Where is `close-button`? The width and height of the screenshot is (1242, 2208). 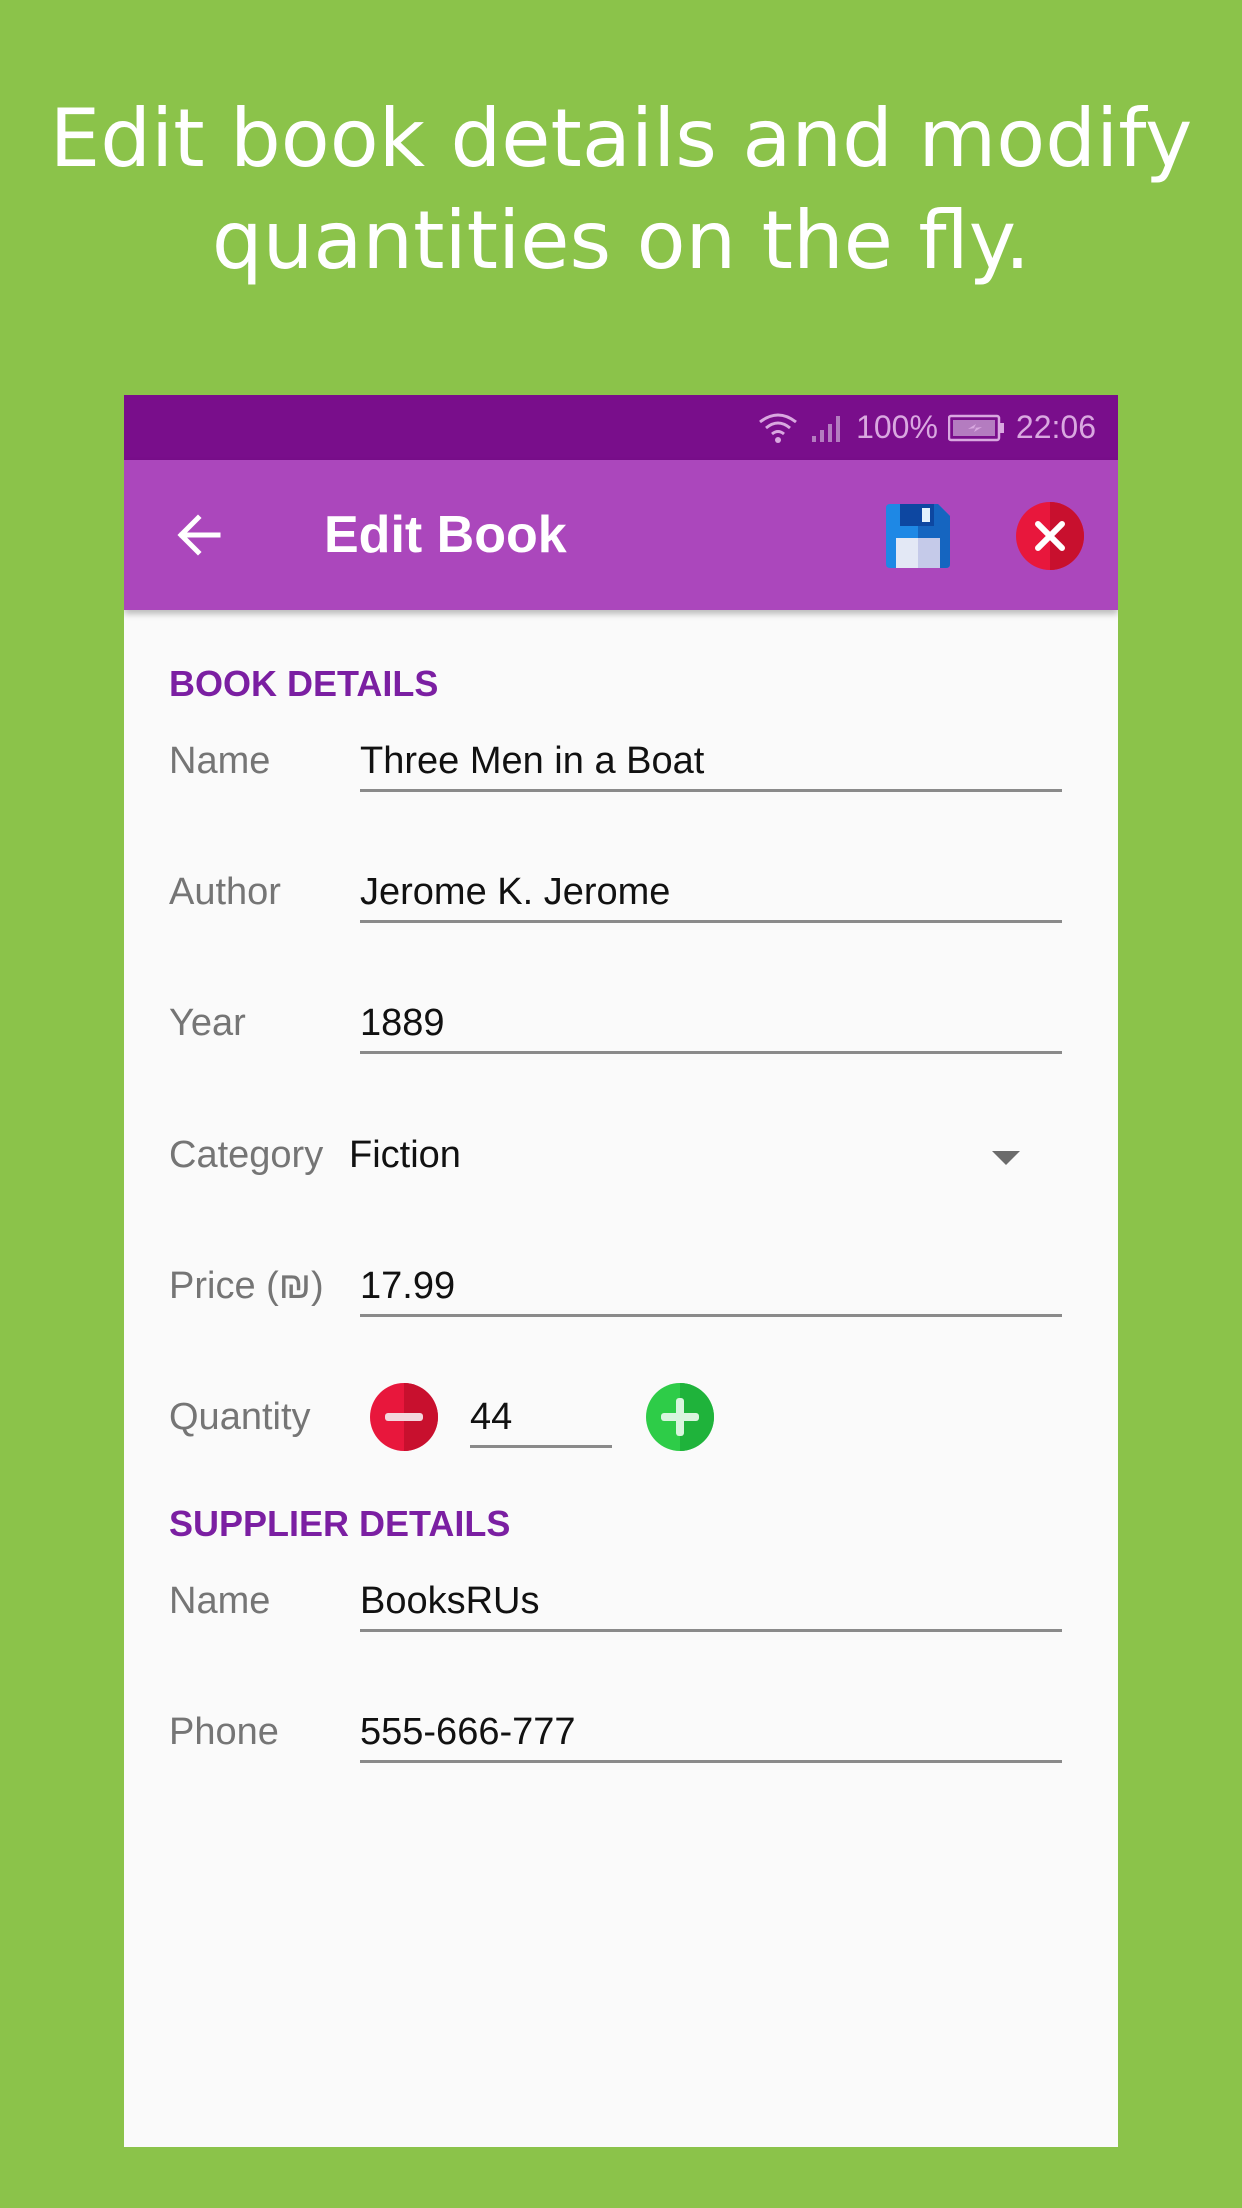
close-button is located at coordinates (1050, 536).